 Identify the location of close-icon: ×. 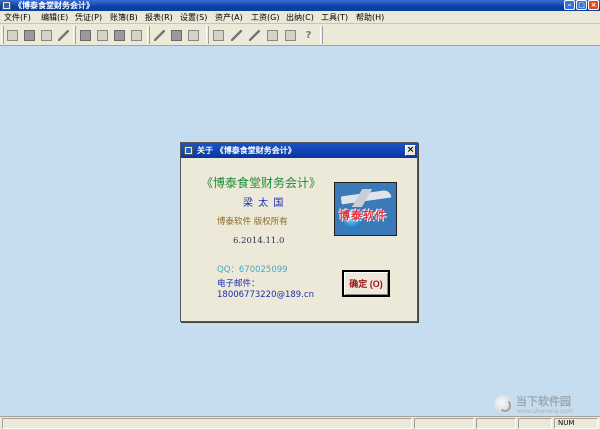
(593, 5).